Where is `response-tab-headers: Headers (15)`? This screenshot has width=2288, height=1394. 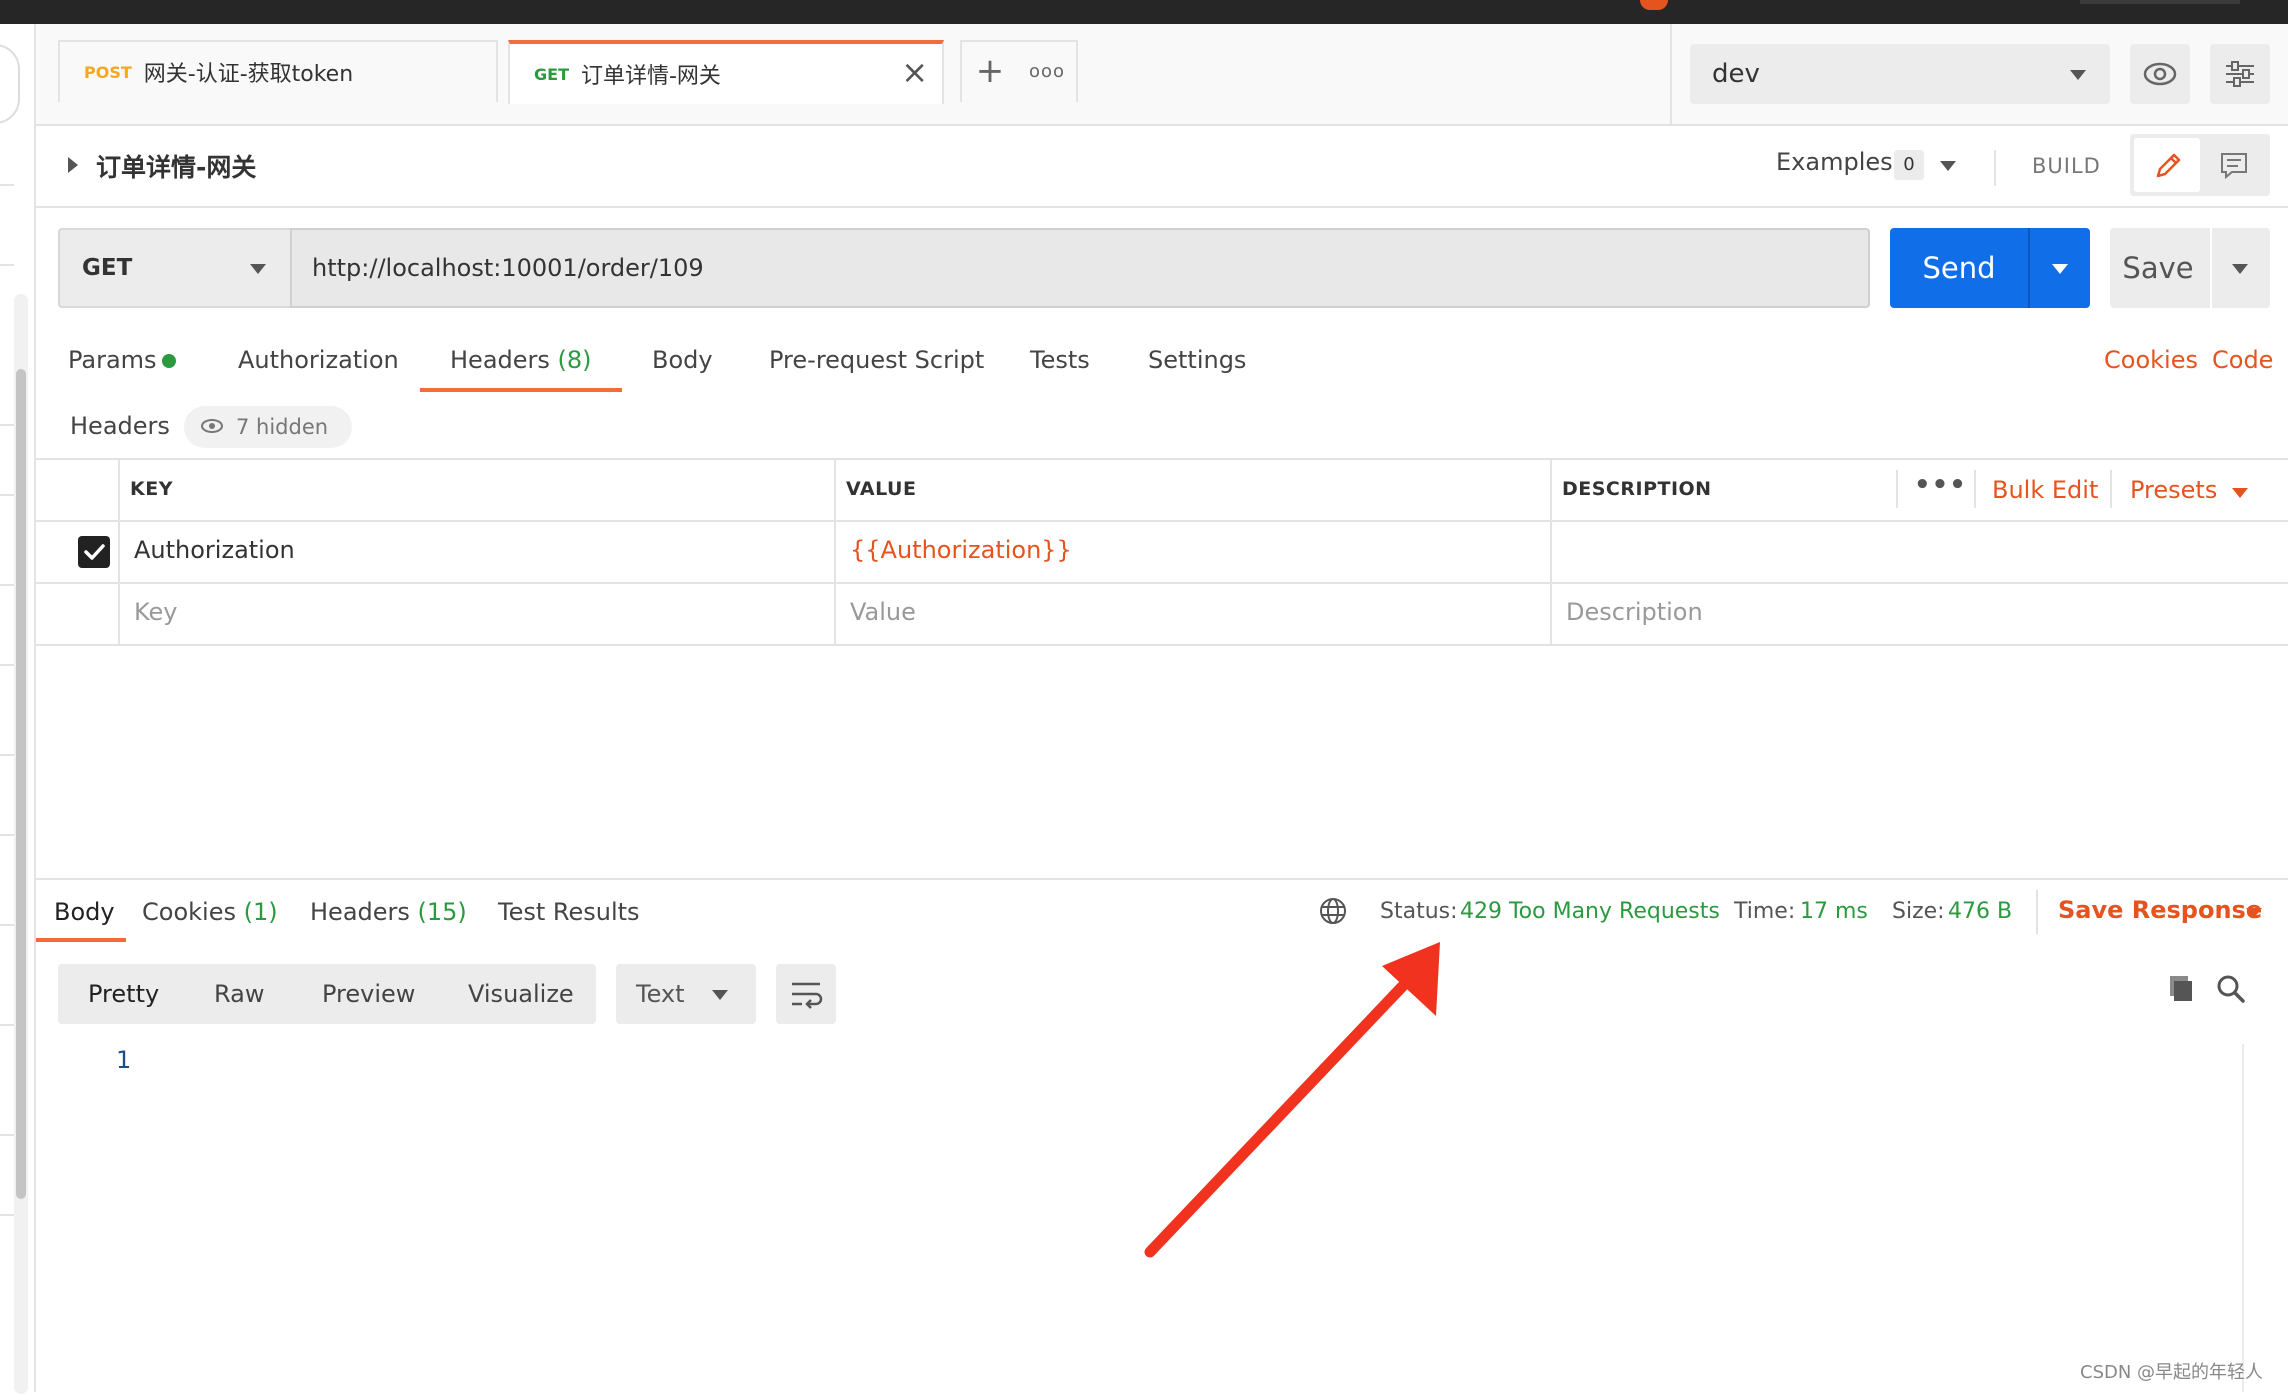 response-tab-headers: Headers (15) is located at coordinates (388, 912).